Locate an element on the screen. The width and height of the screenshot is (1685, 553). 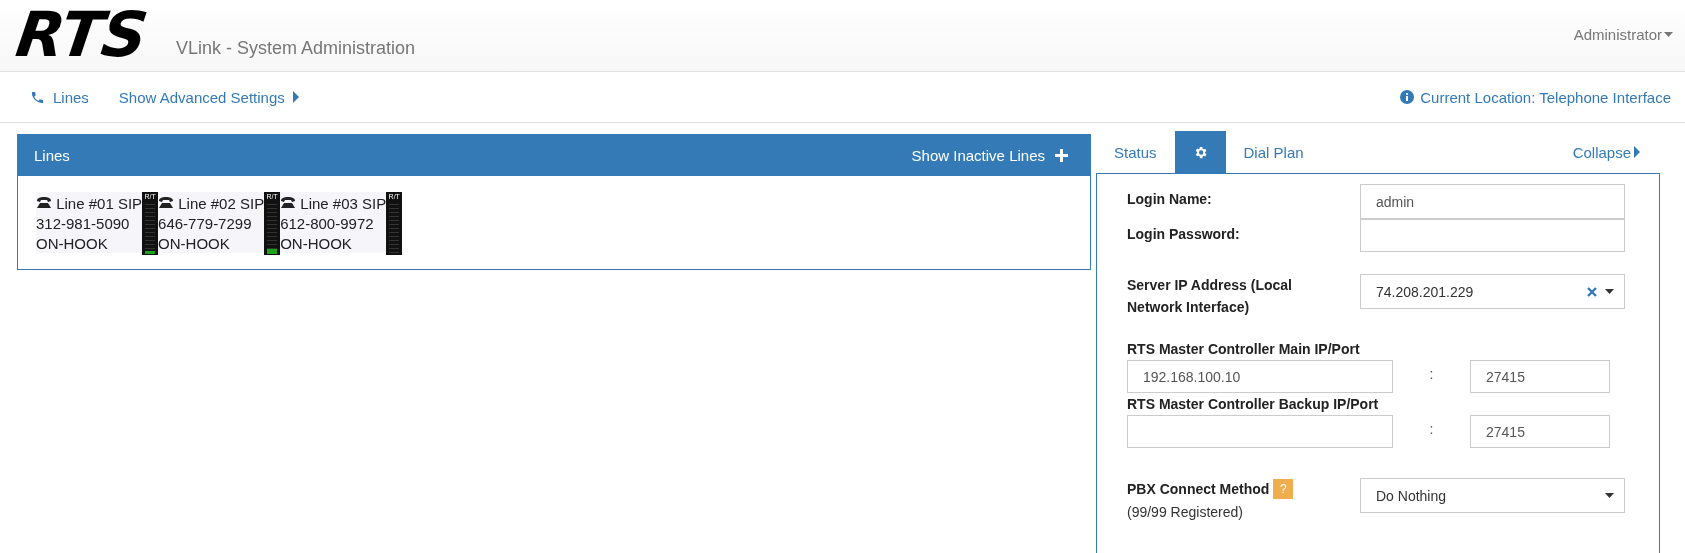
collapse-link: Collapse is located at coordinates (1606, 152).